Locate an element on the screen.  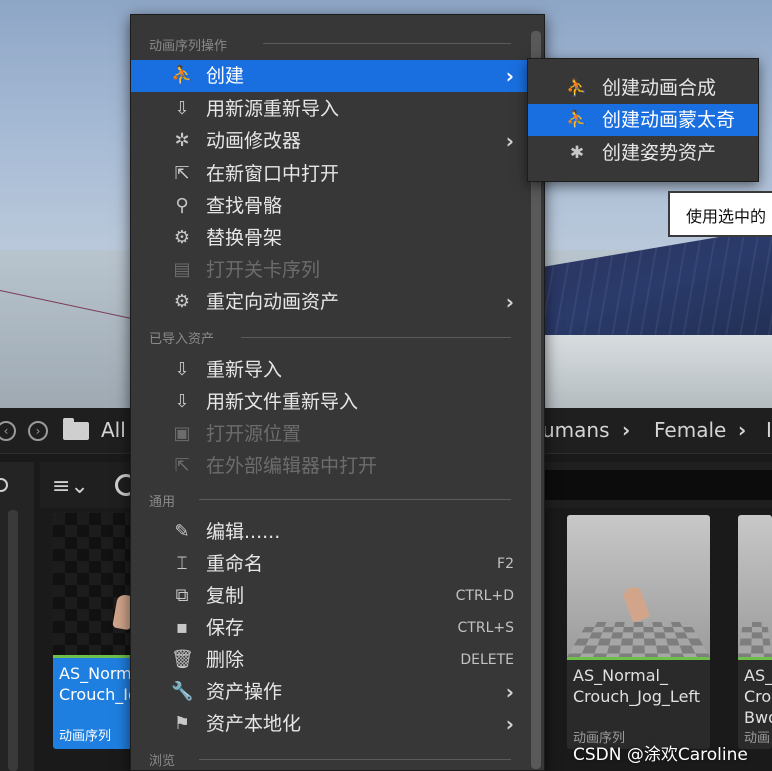
menu-item-open-new-window: ⇱ 在新窗口中打开 is located at coordinates (329, 174).